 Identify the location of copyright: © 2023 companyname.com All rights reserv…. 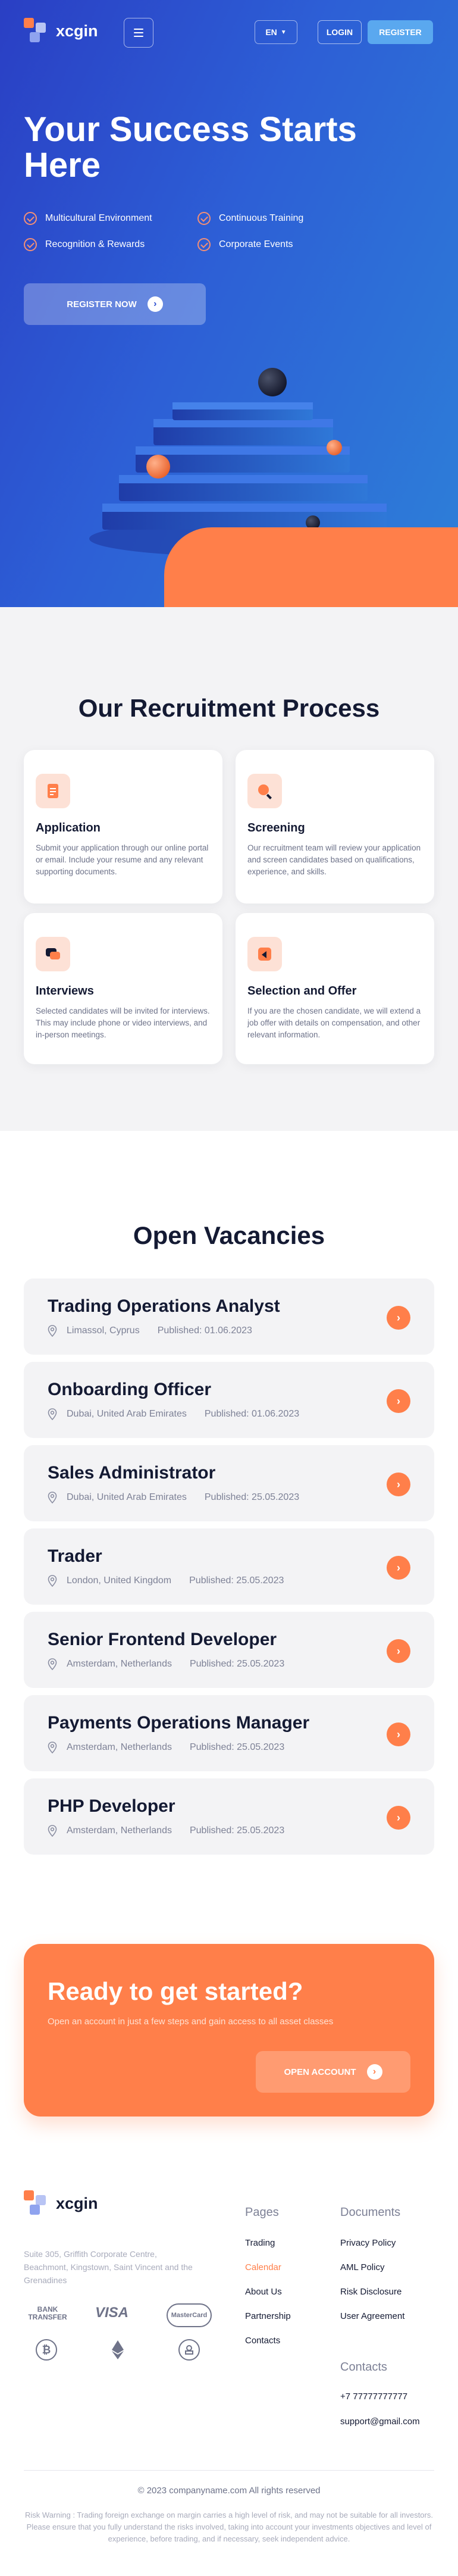
(229, 2491).